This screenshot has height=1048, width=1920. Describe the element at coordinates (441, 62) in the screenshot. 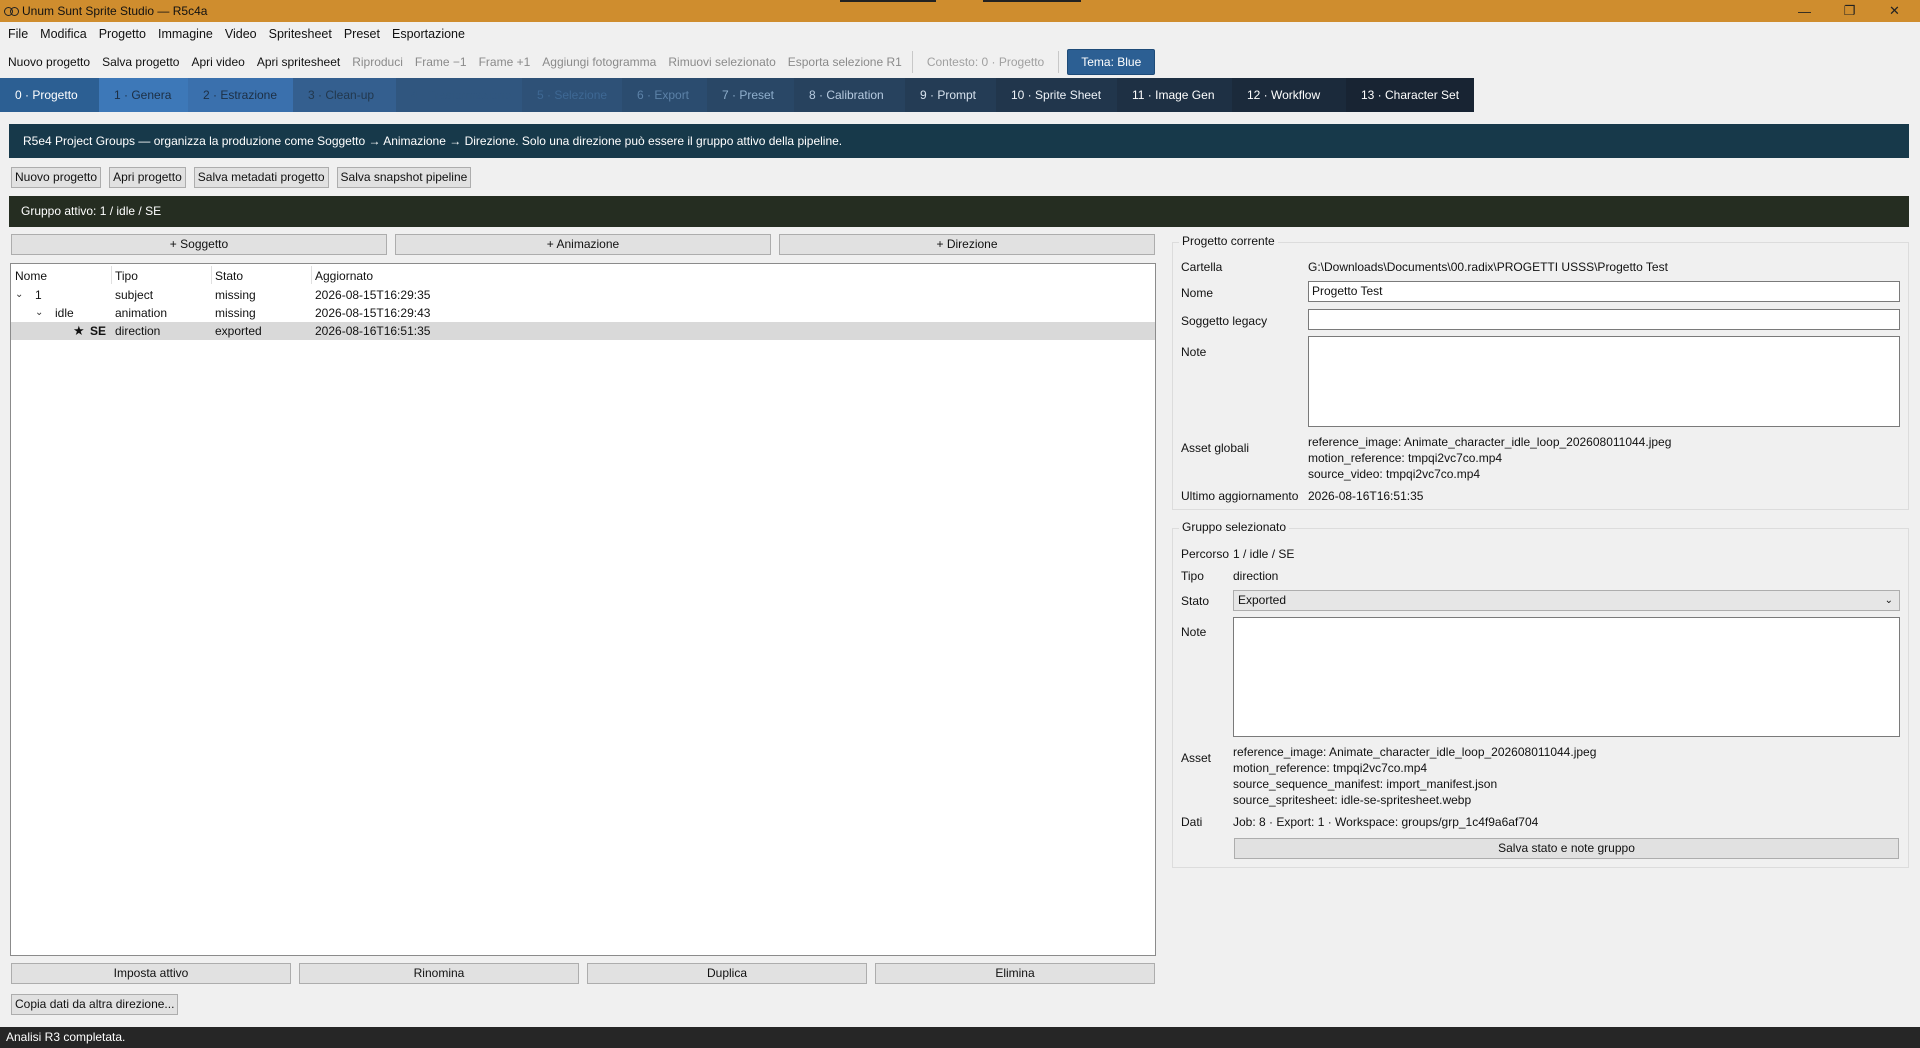

I see `toolbar-frame-prev-button: Frame −1` at that location.